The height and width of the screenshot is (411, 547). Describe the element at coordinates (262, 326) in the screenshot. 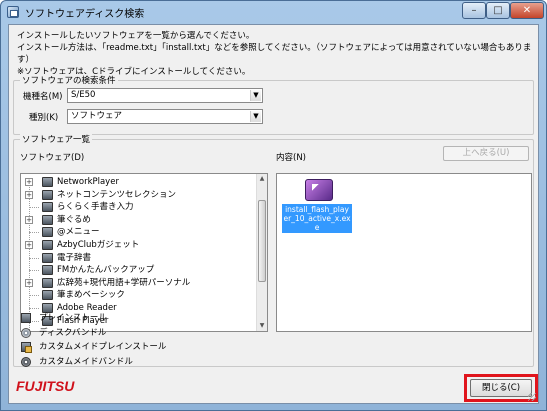

I see `scroll-down-icon: ▼` at that location.